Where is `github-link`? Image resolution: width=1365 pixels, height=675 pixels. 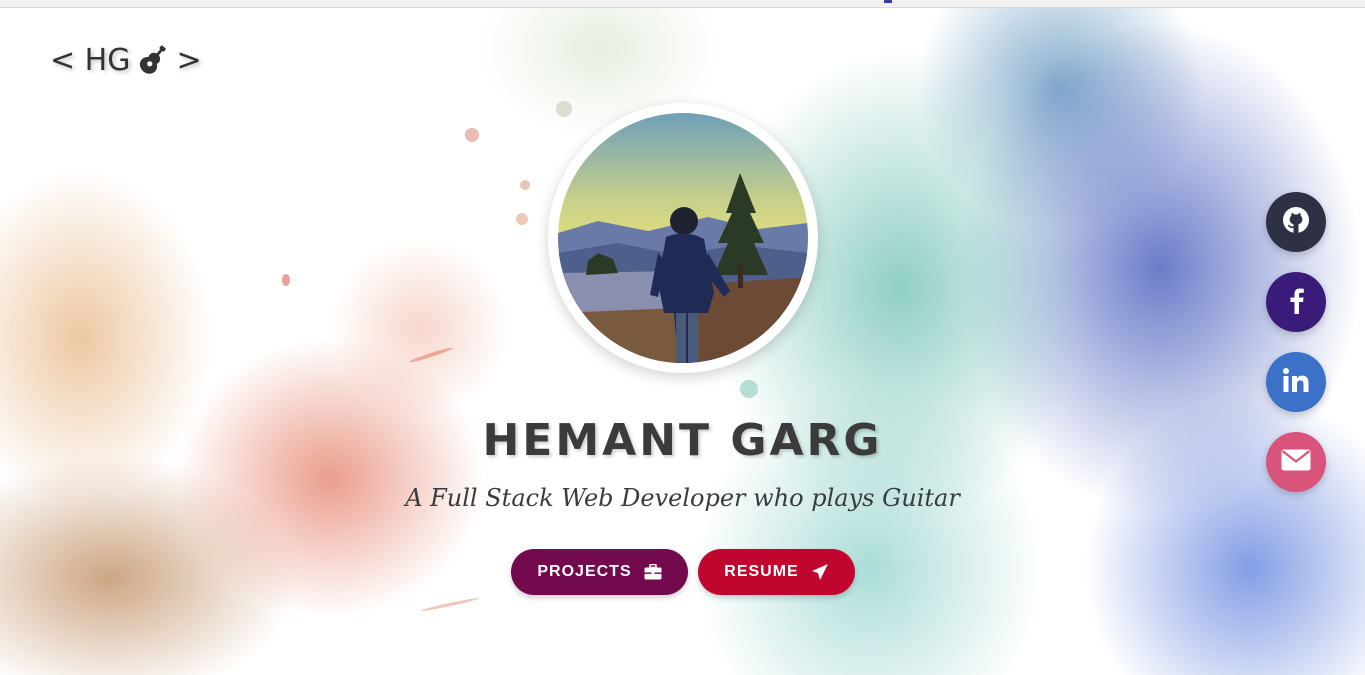 github-link is located at coordinates (1296, 222).